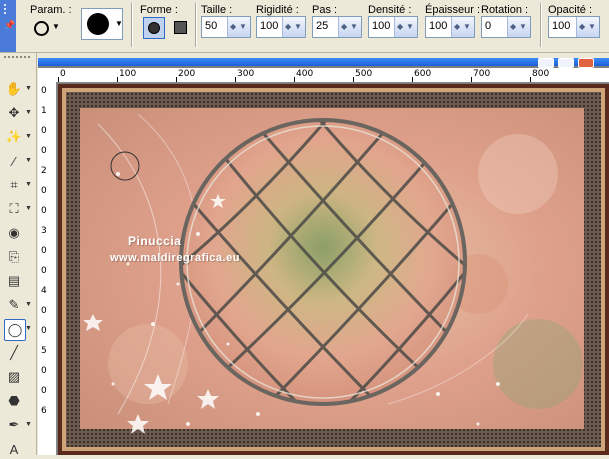 This screenshot has width=609, height=459. Describe the element at coordinates (44, 111) in the screenshot. I see `ruler-tick-label: 1` at that location.